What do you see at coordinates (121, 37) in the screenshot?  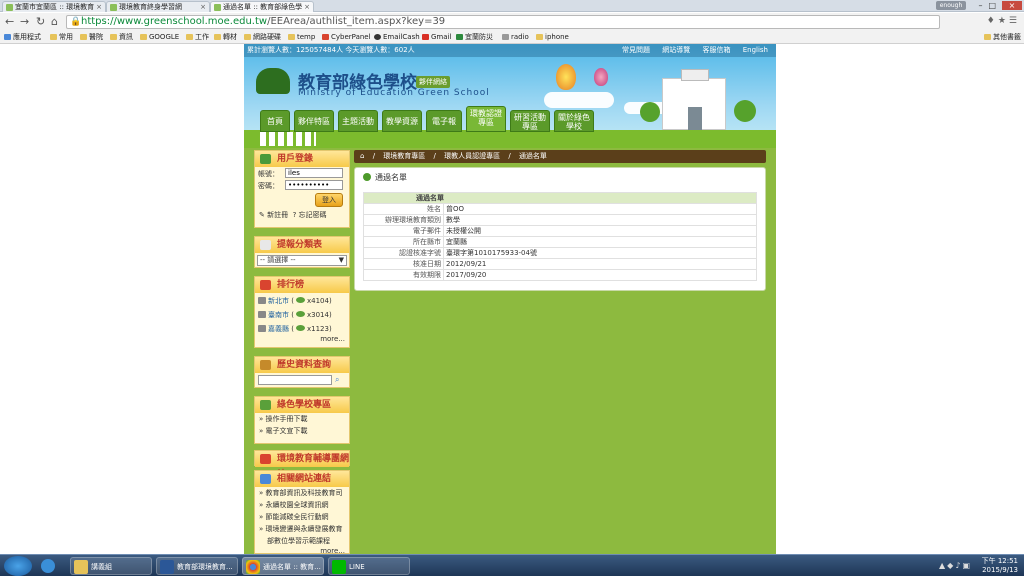 I see `bookmark-folder: 資訊` at bounding box center [121, 37].